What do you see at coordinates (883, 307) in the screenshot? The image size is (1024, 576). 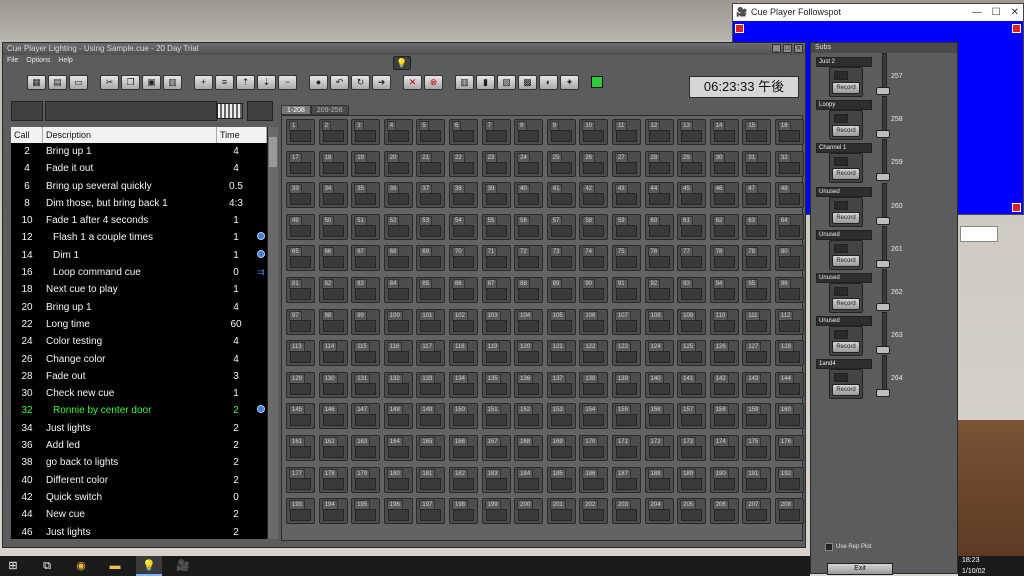 I see `sub-fader-knob` at bounding box center [883, 307].